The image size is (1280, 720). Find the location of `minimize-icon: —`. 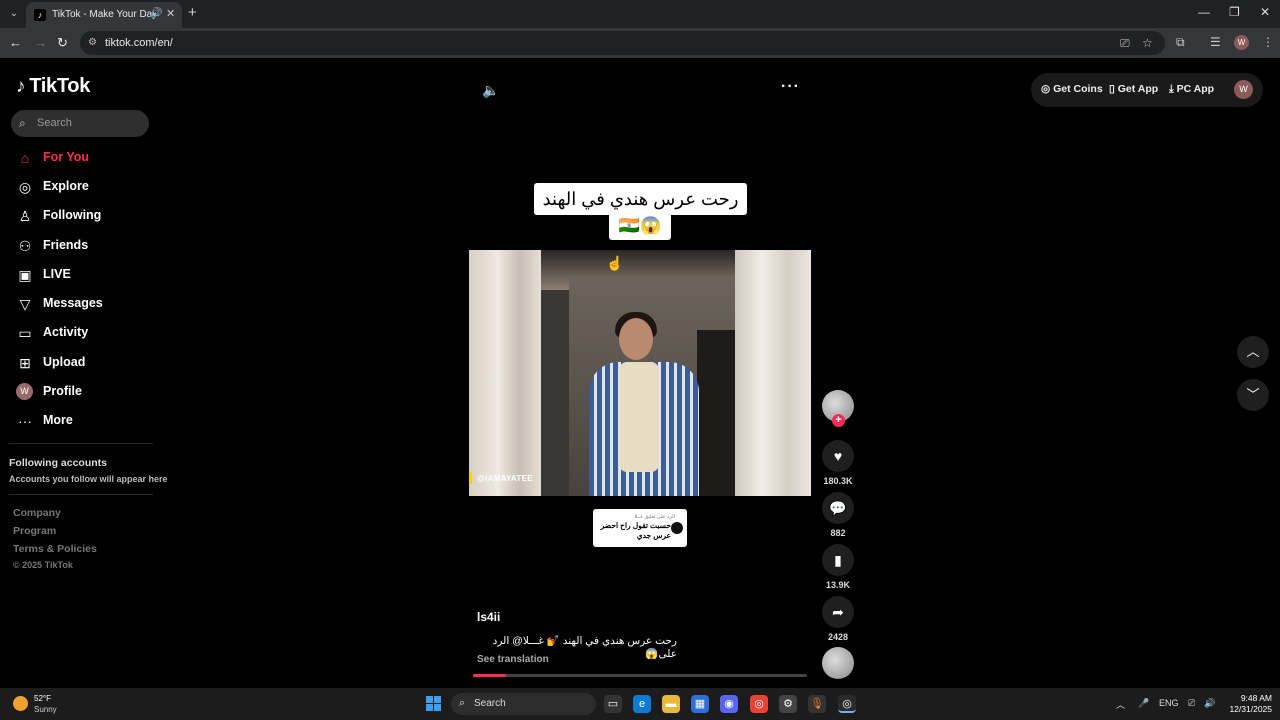

minimize-icon: — is located at coordinates (1204, 12).